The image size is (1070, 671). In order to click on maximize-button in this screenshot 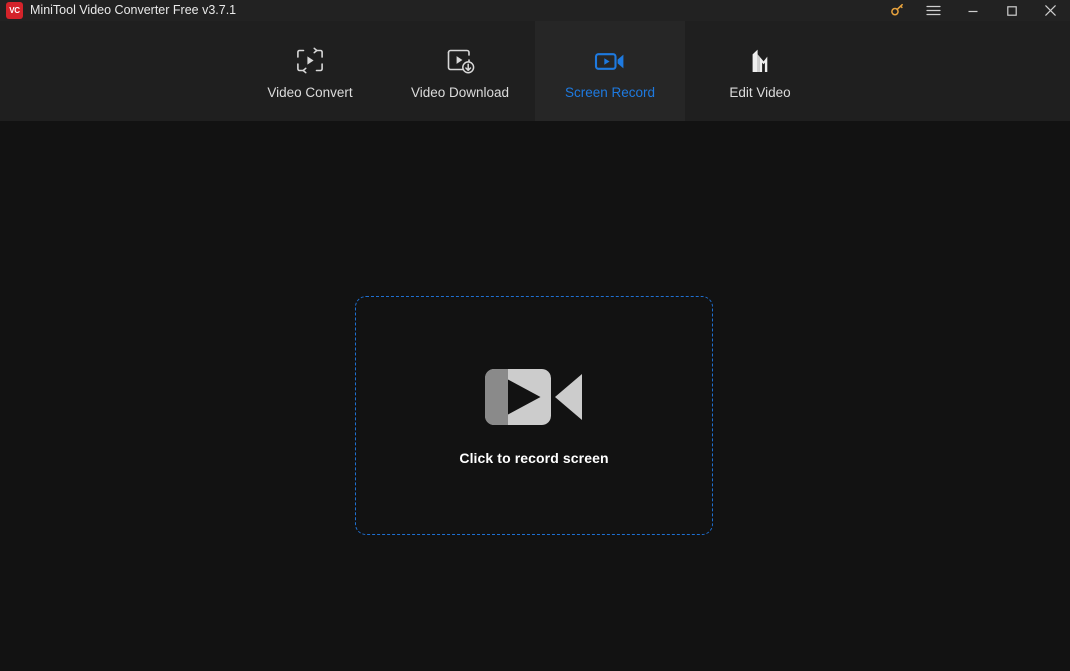, I will do `click(1011, 10)`.